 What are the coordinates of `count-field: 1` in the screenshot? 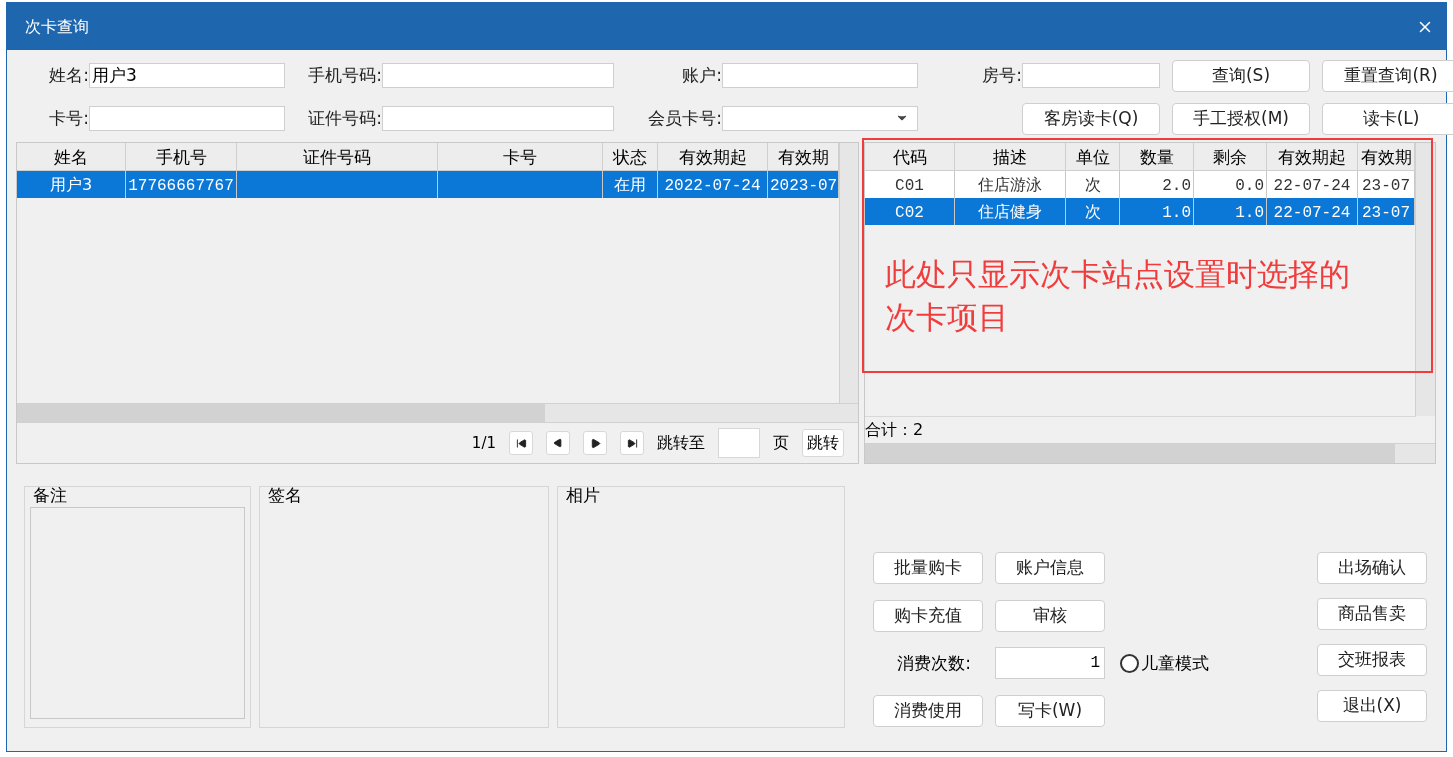 It's located at (1050, 663).